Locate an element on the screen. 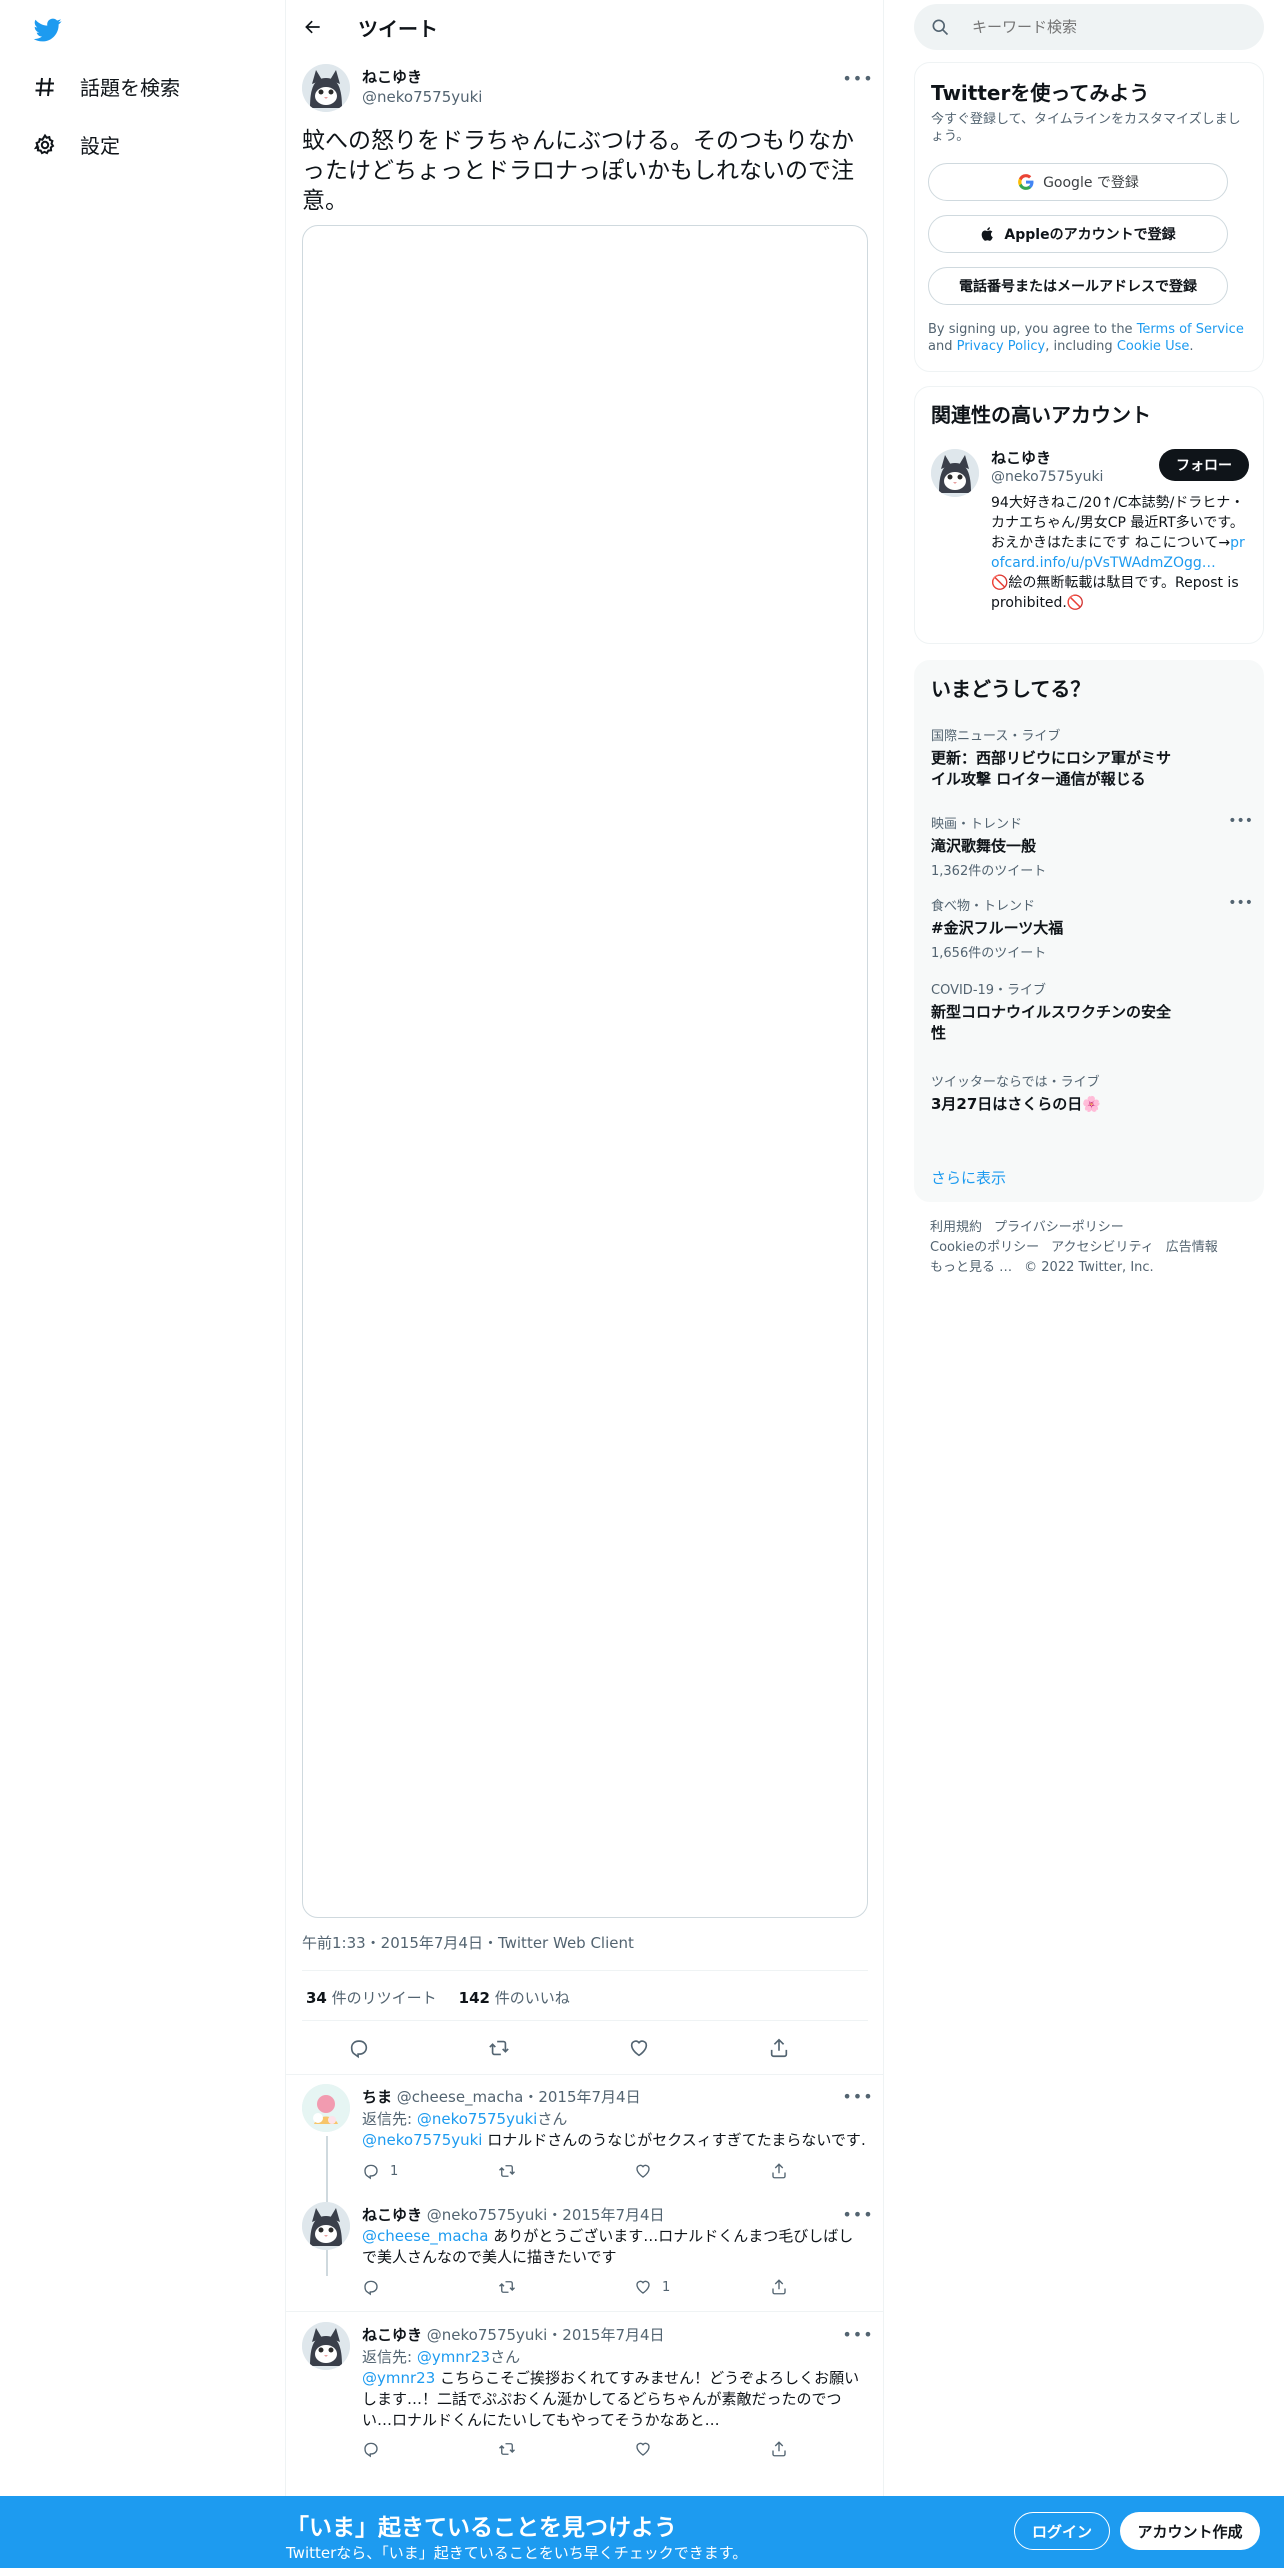 The height and width of the screenshot is (2568, 1284). trend-name: 滝沢歌舞伎一般 is located at coordinates (984, 846).